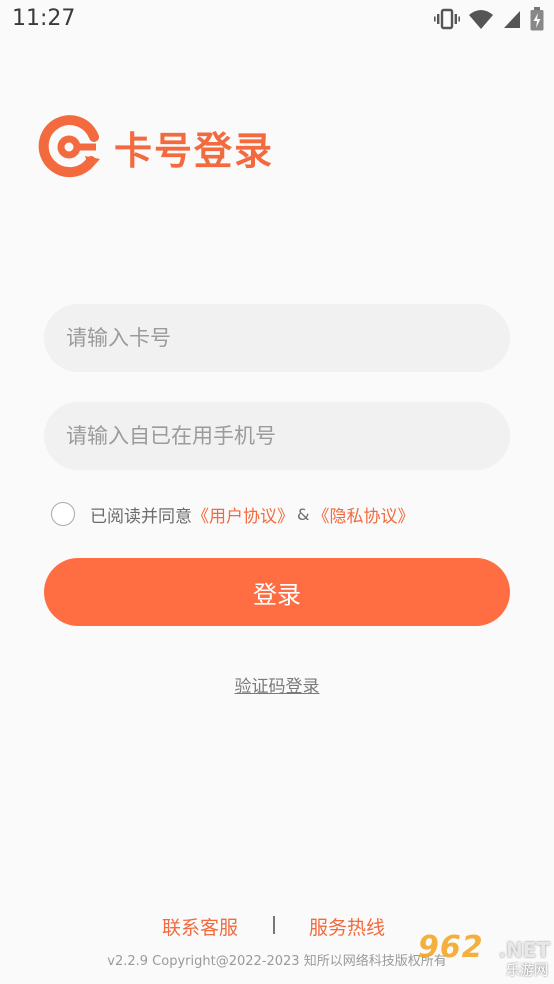  I want to click on sms-code-login-link: 验证码登录, so click(277, 684).